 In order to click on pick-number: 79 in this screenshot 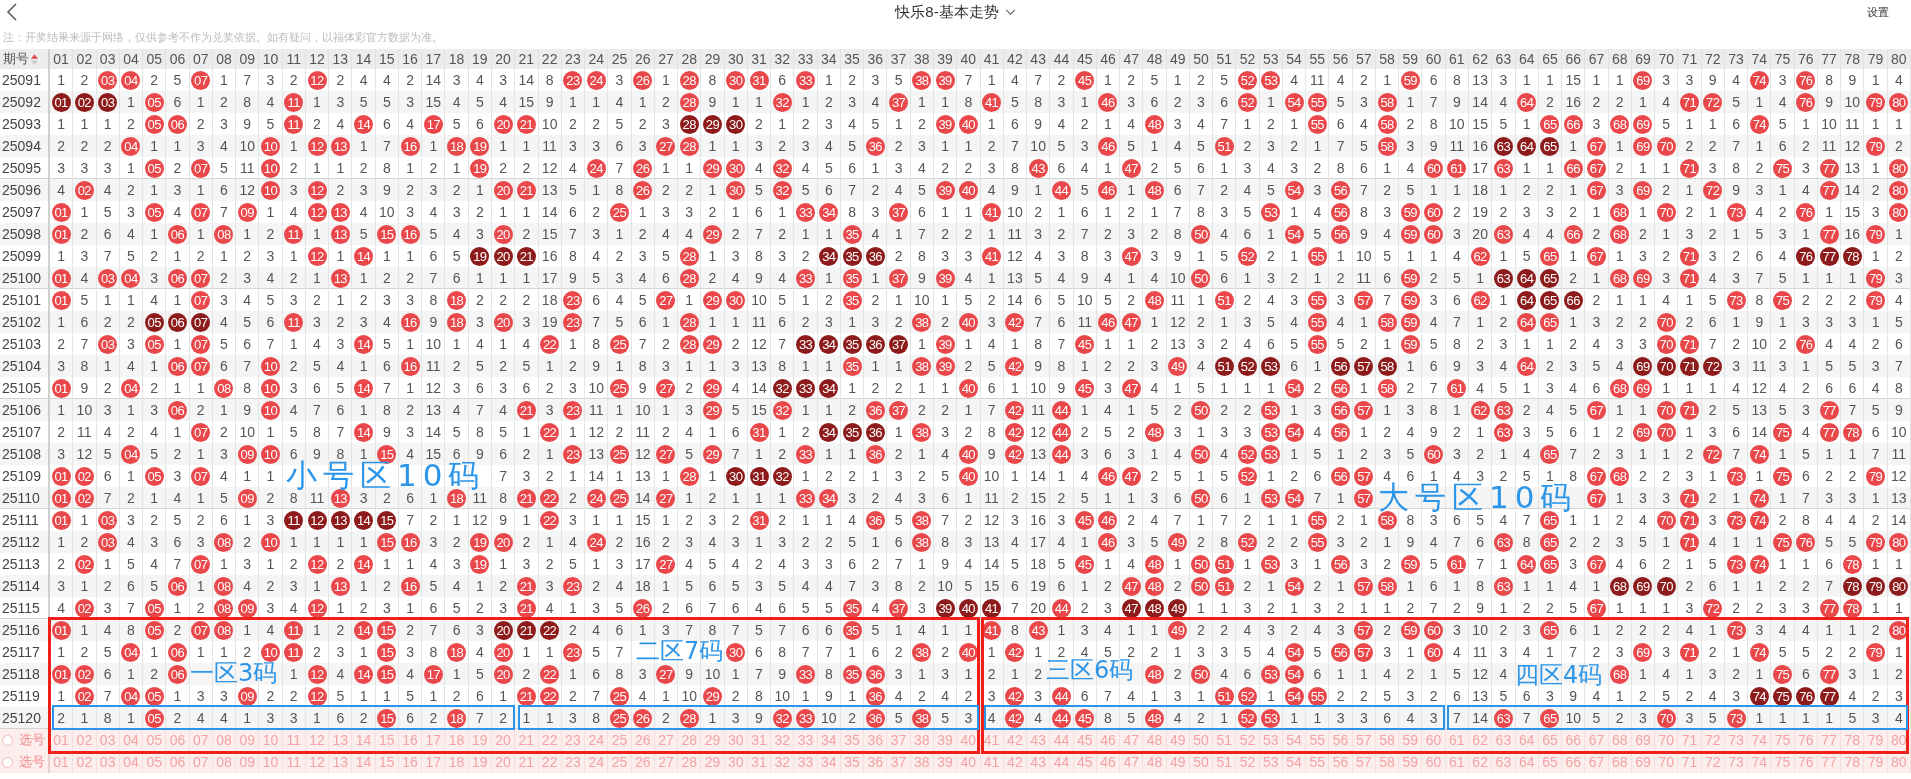, I will do `click(1876, 762)`.